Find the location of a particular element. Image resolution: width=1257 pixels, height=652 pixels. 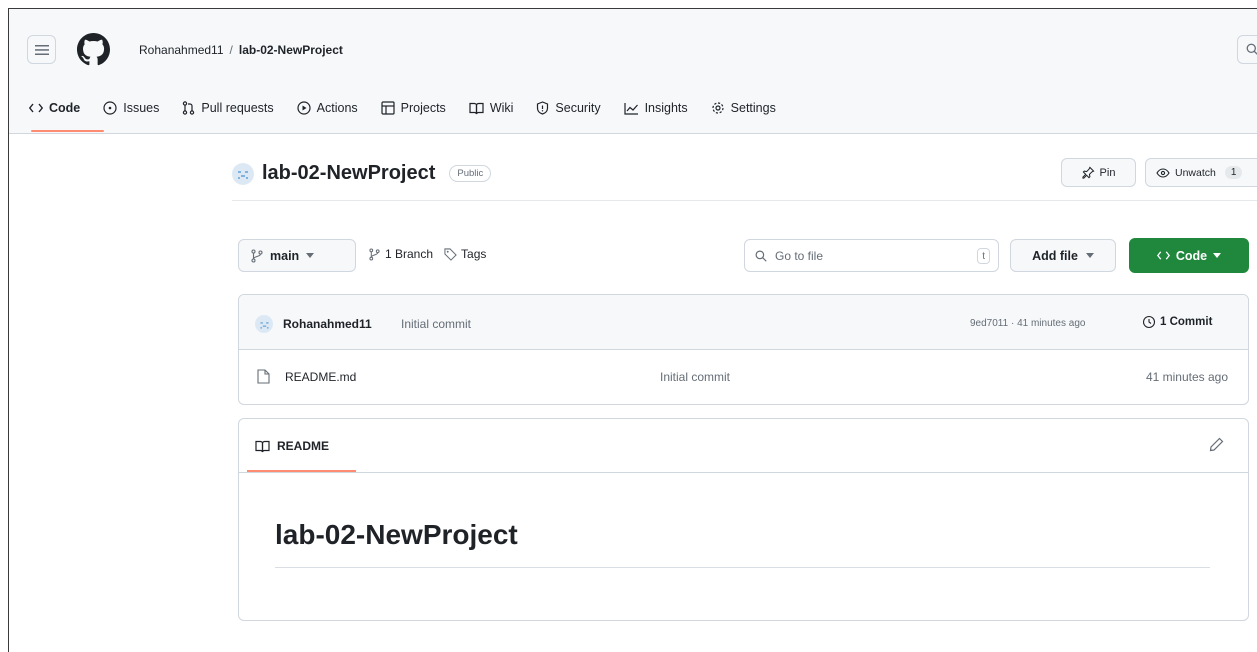

branch-count-link: 1 Branch is located at coordinates (409, 254).